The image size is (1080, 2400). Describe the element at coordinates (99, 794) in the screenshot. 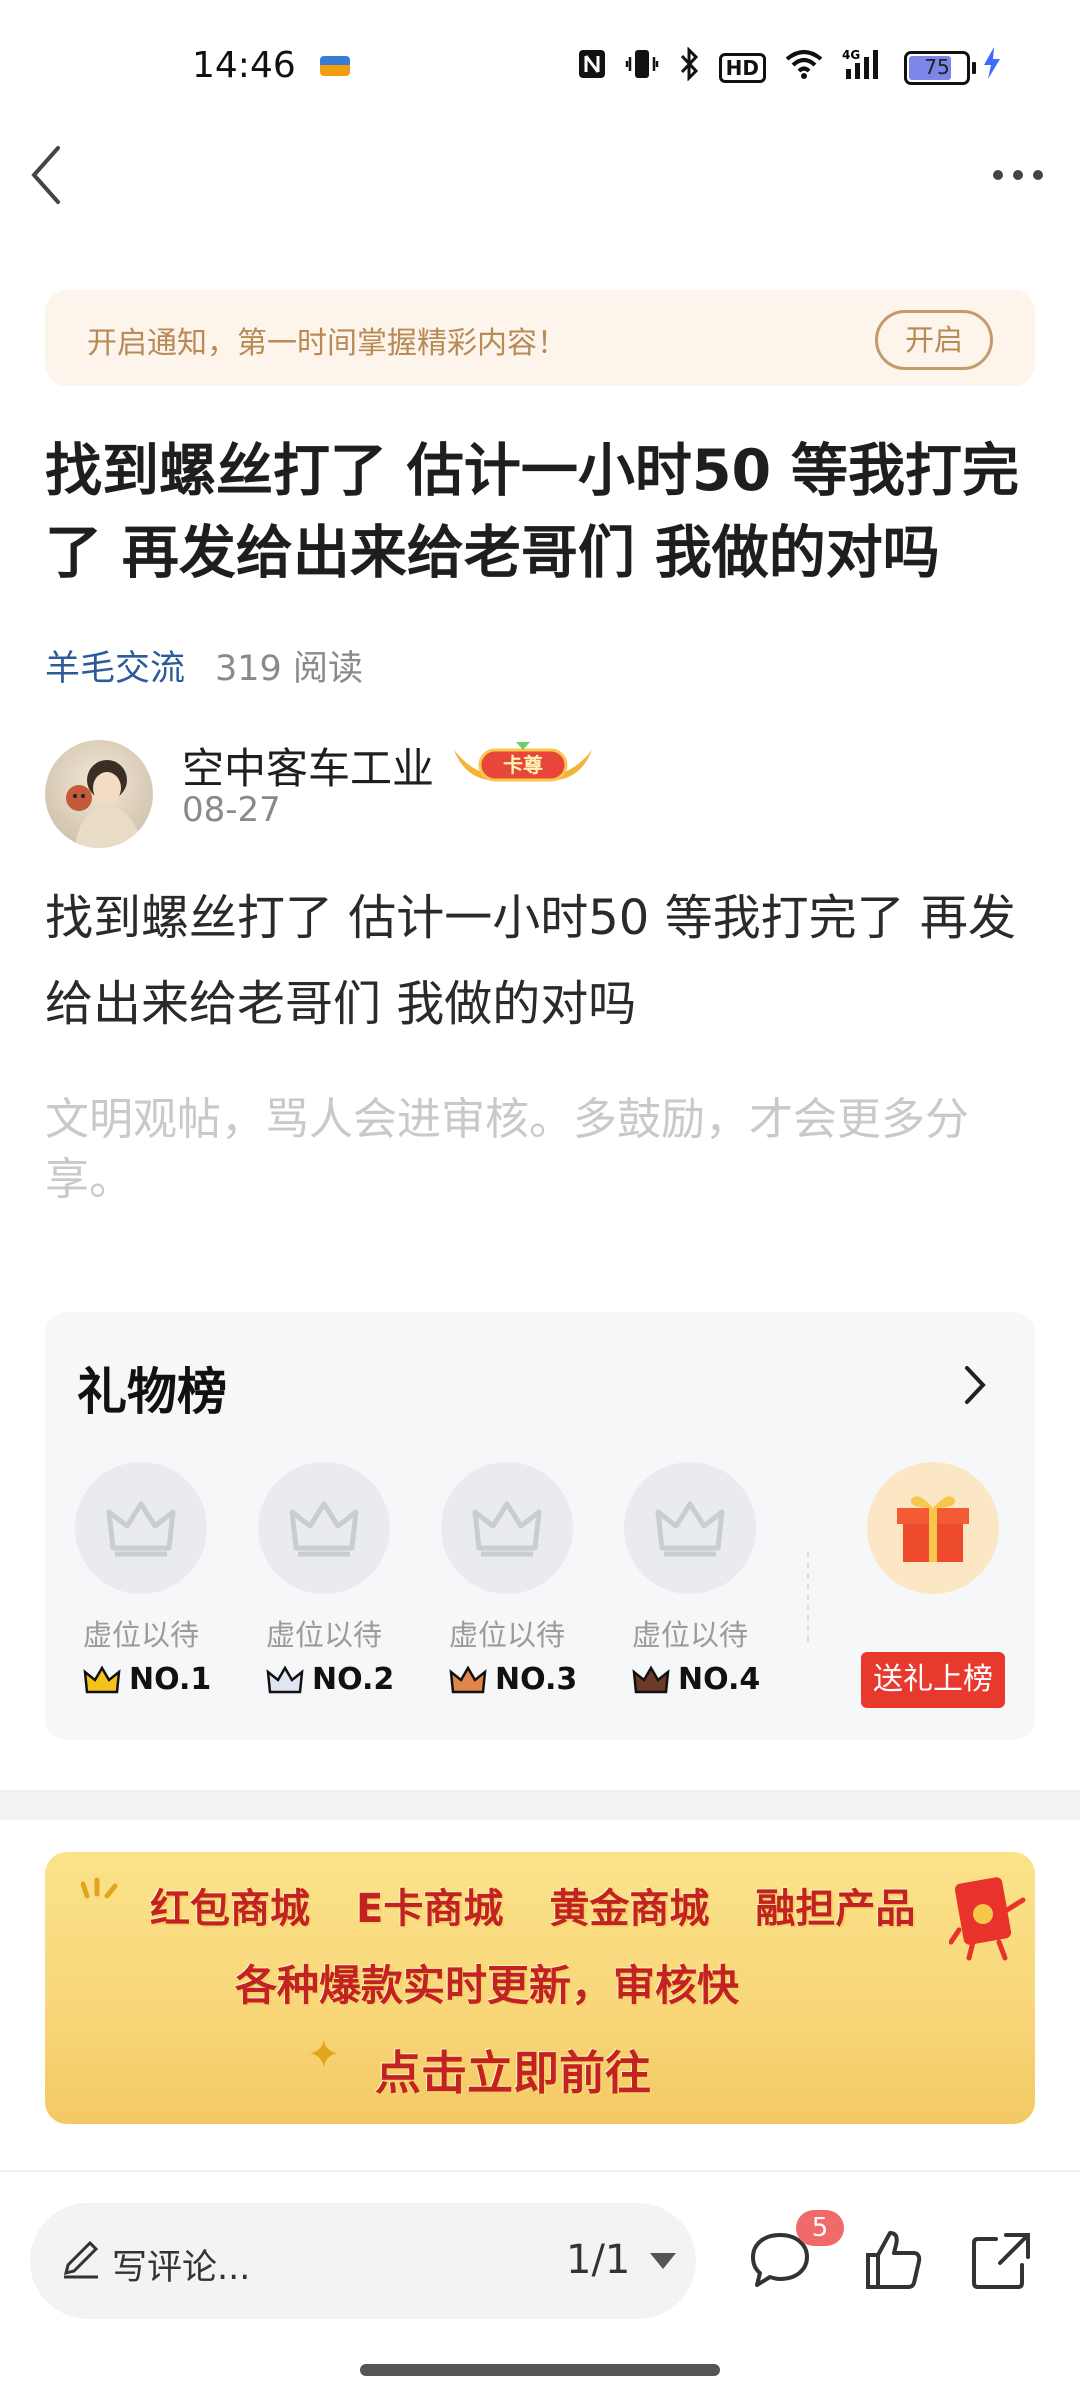

I see `avatar` at that location.